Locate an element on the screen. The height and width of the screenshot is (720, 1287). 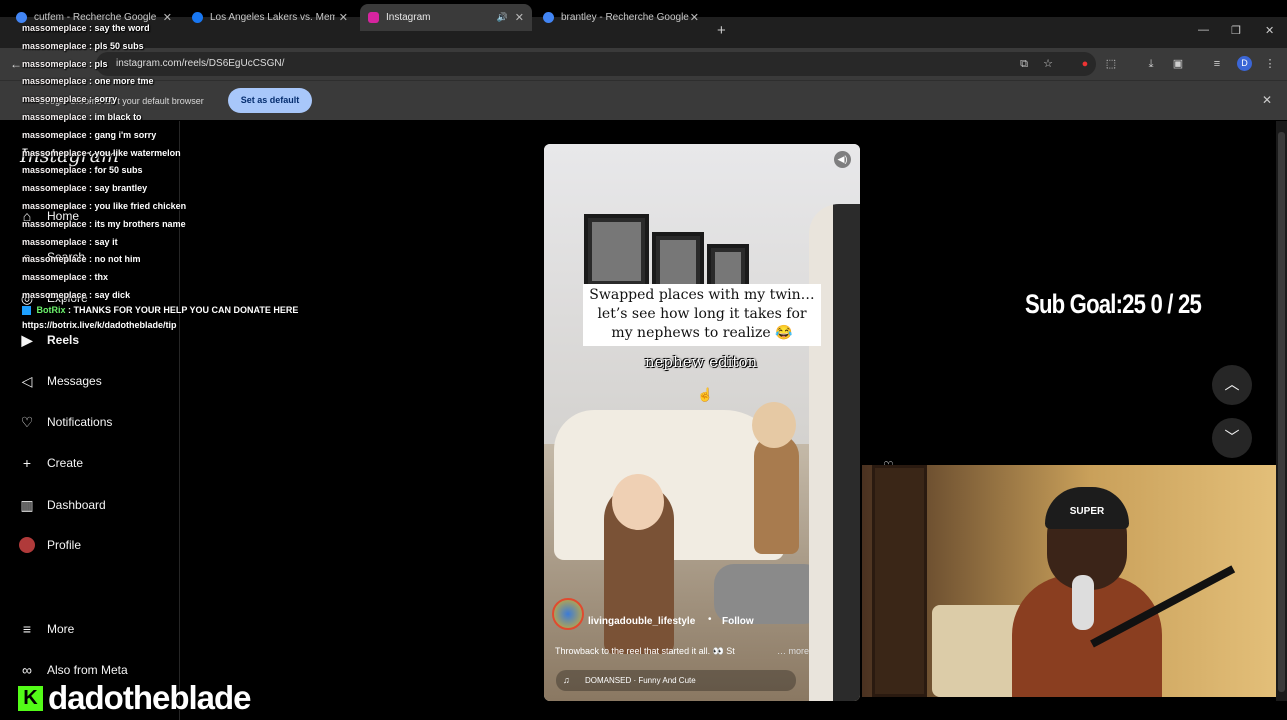
tab-google-search-2: brantley - Recherche Google ✕ is located at coordinates (621, 17).